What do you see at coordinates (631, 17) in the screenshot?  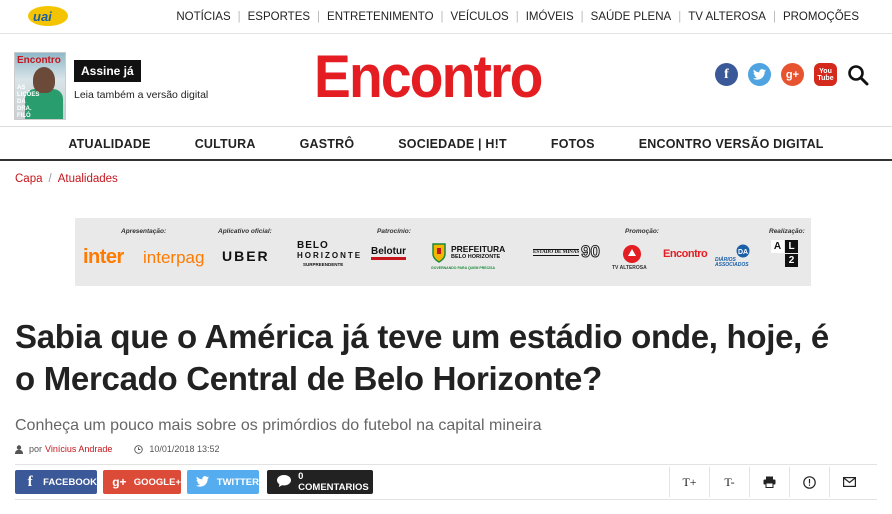 I see `top-nav-saude-plena: SAÚDE PLENA` at bounding box center [631, 17].